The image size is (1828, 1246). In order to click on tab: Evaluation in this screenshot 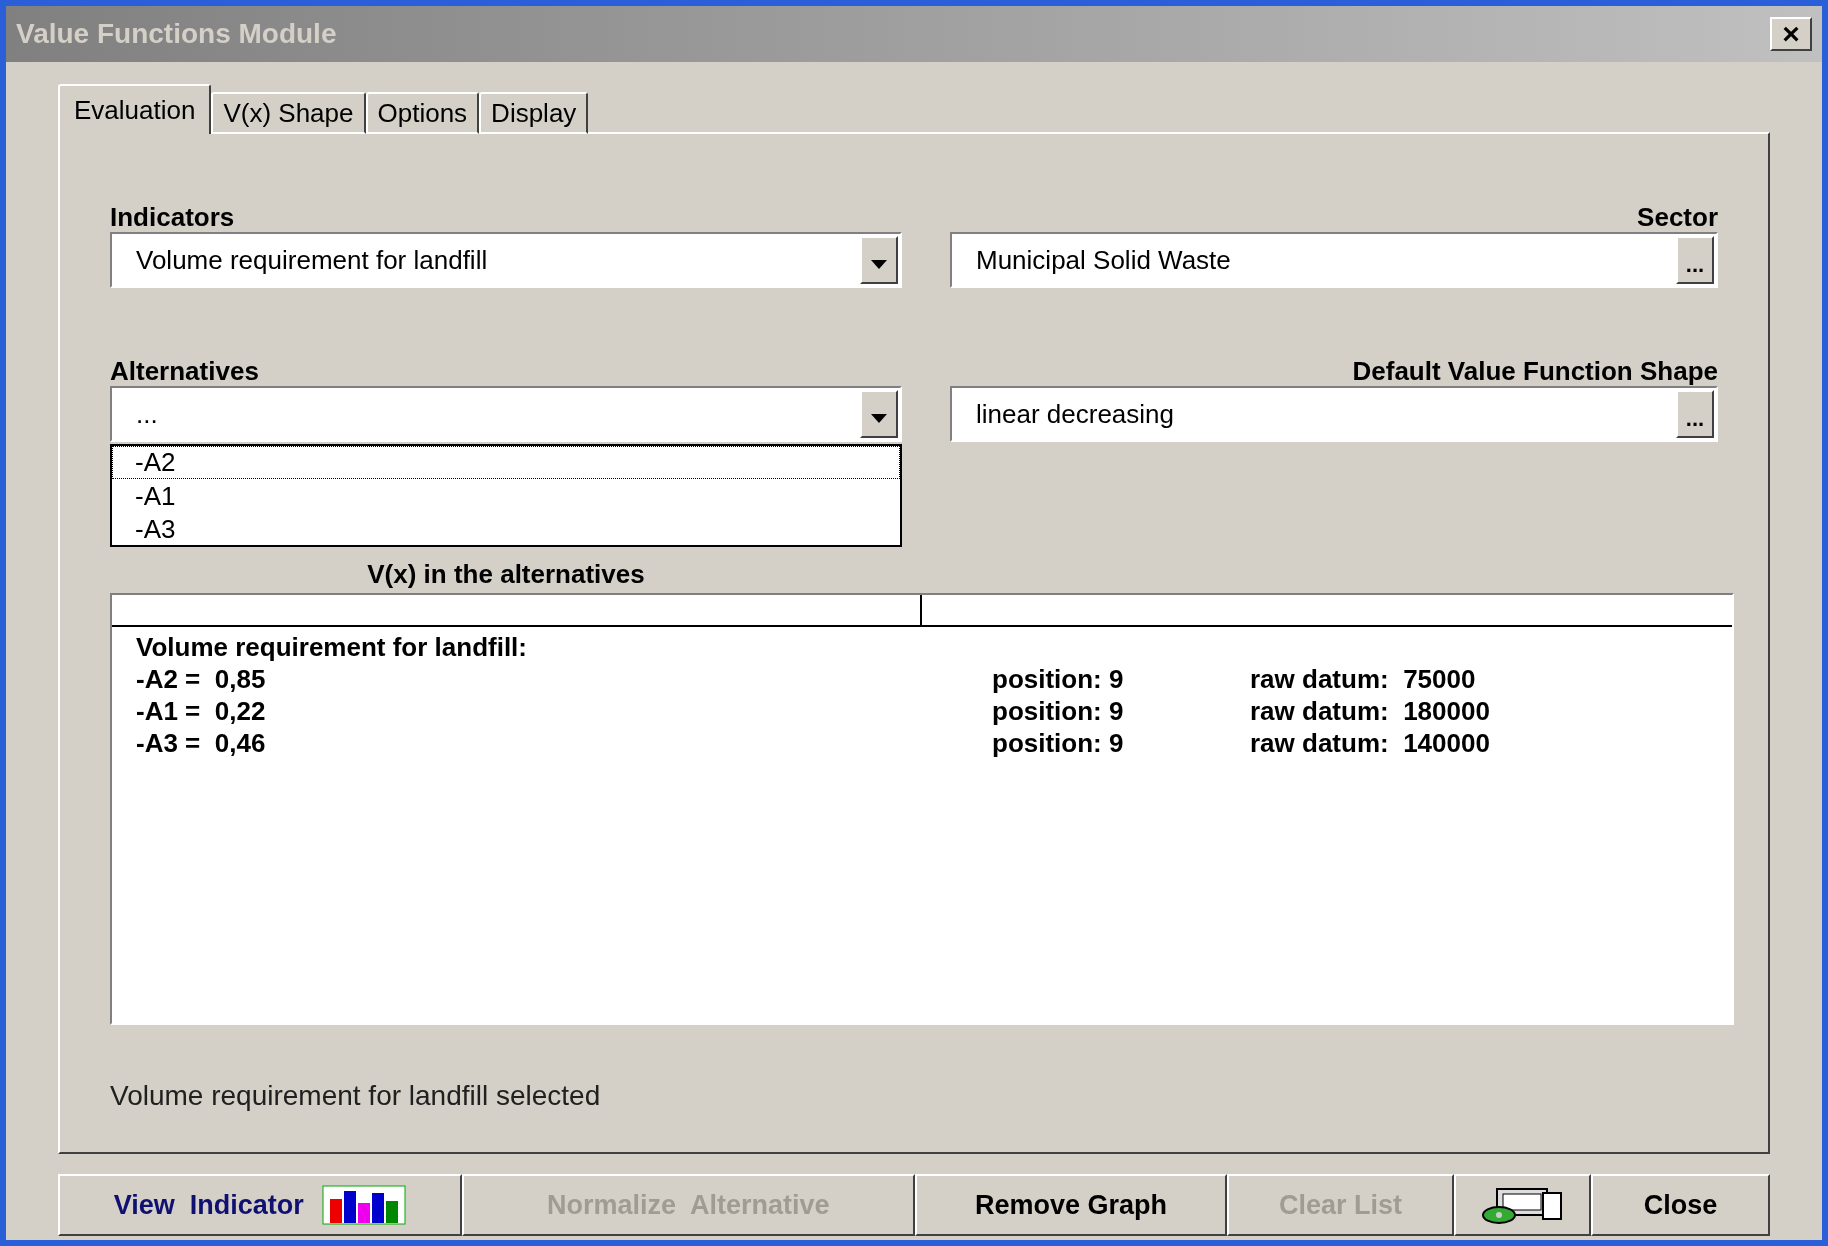, I will do `click(135, 109)`.